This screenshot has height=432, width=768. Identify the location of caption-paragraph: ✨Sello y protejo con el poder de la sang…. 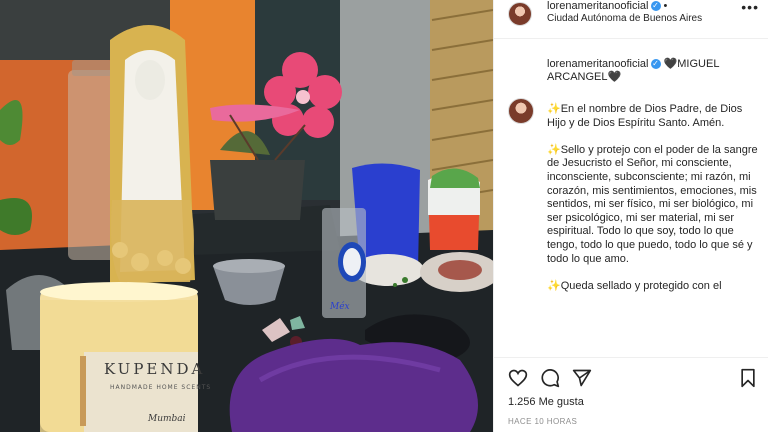
(652, 204).